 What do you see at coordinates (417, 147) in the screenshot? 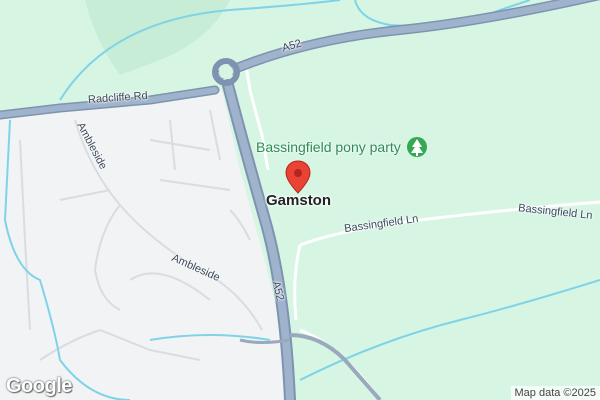
I see `park-tree-icon` at bounding box center [417, 147].